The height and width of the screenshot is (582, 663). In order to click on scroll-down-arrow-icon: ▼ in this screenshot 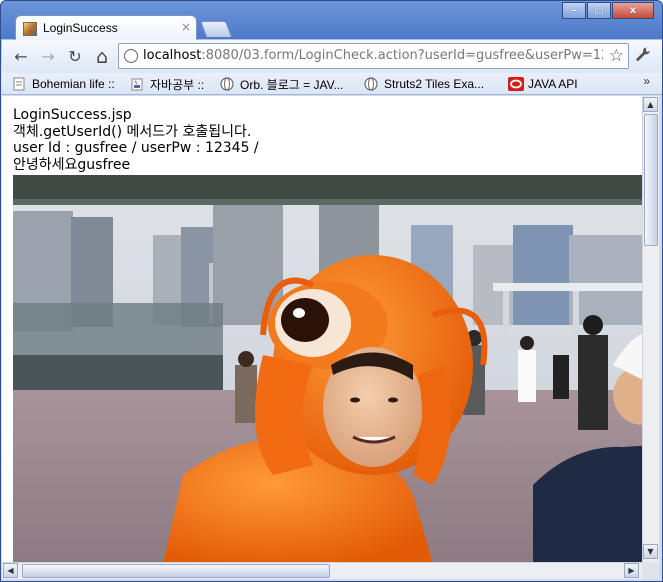, I will do `click(650, 551)`.